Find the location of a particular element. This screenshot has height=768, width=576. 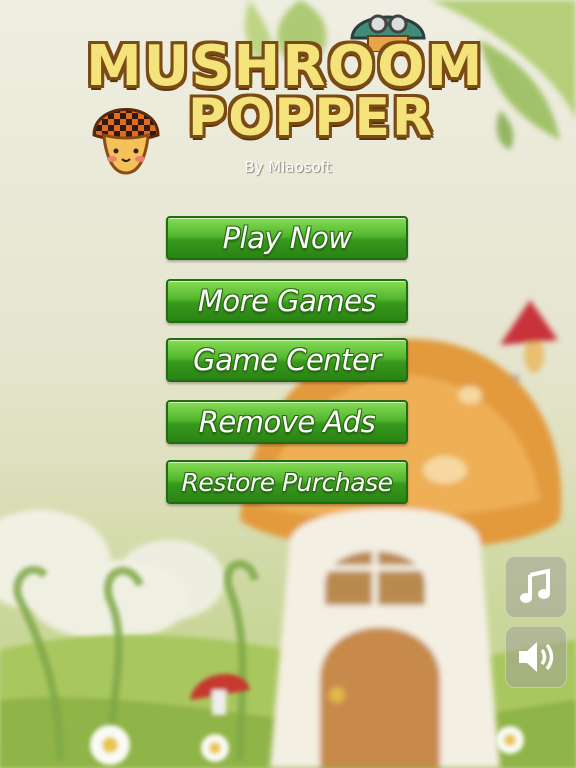

game-title-logo: MUSHROOM POPPER is located at coordinates (290, 90).